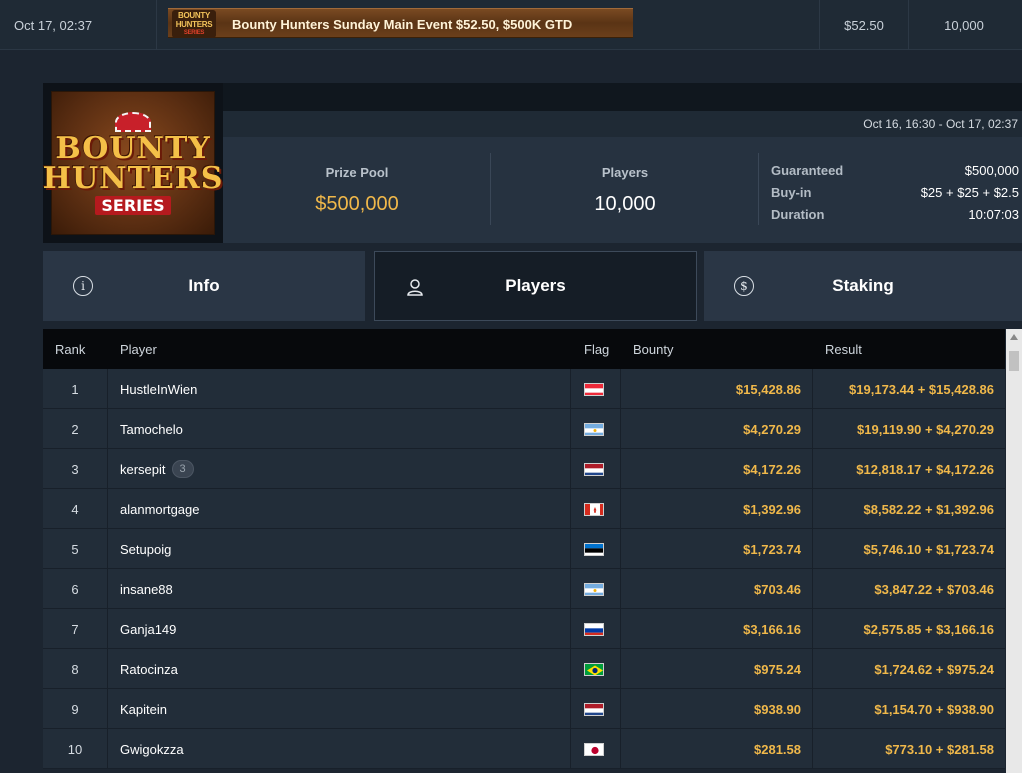 Image resolution: width=1022 pixels, height=773 pixels. I want to click on scrollbar-thumb, so click(1014, 361).